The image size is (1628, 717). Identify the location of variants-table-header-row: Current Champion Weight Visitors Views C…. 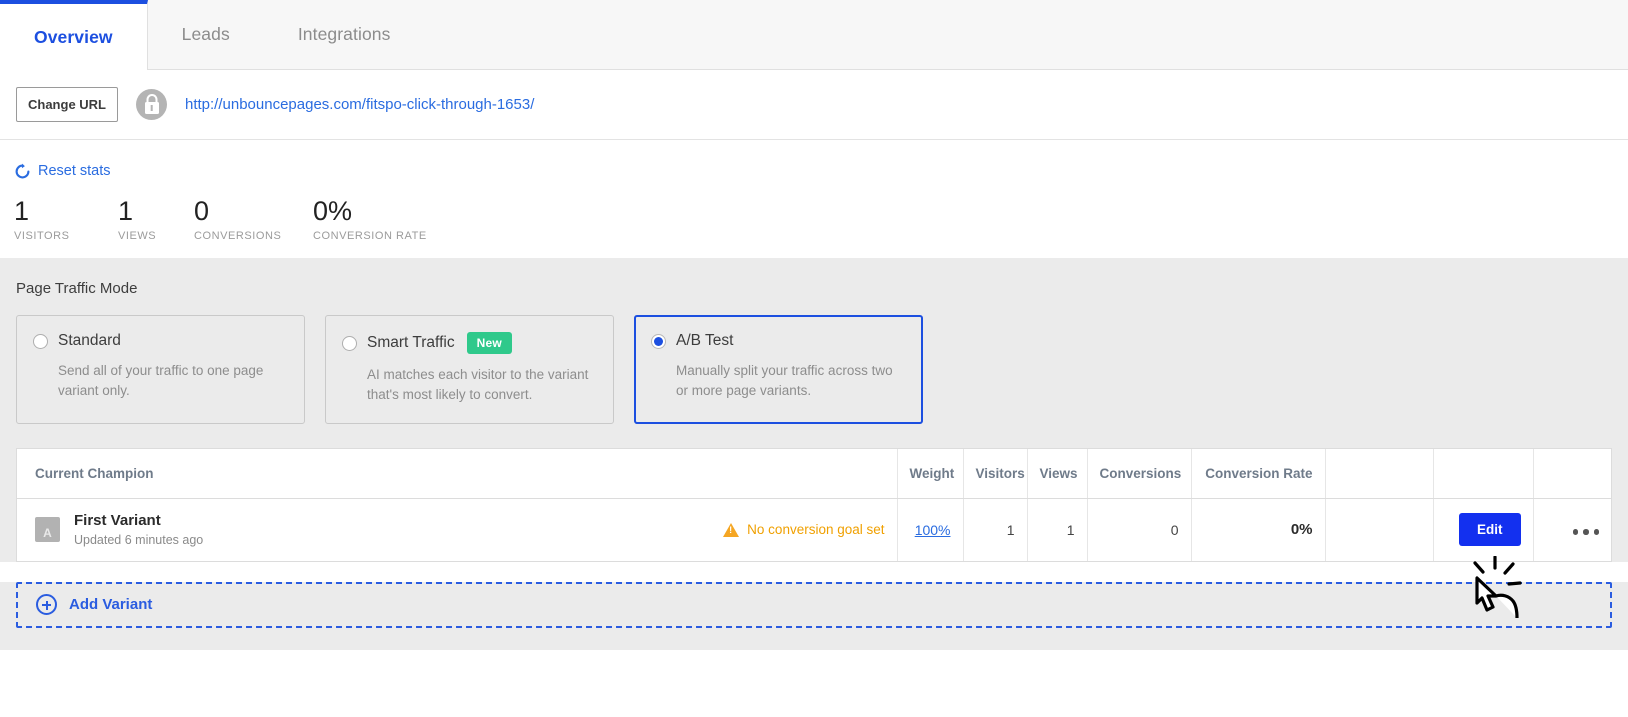
(814, 474).